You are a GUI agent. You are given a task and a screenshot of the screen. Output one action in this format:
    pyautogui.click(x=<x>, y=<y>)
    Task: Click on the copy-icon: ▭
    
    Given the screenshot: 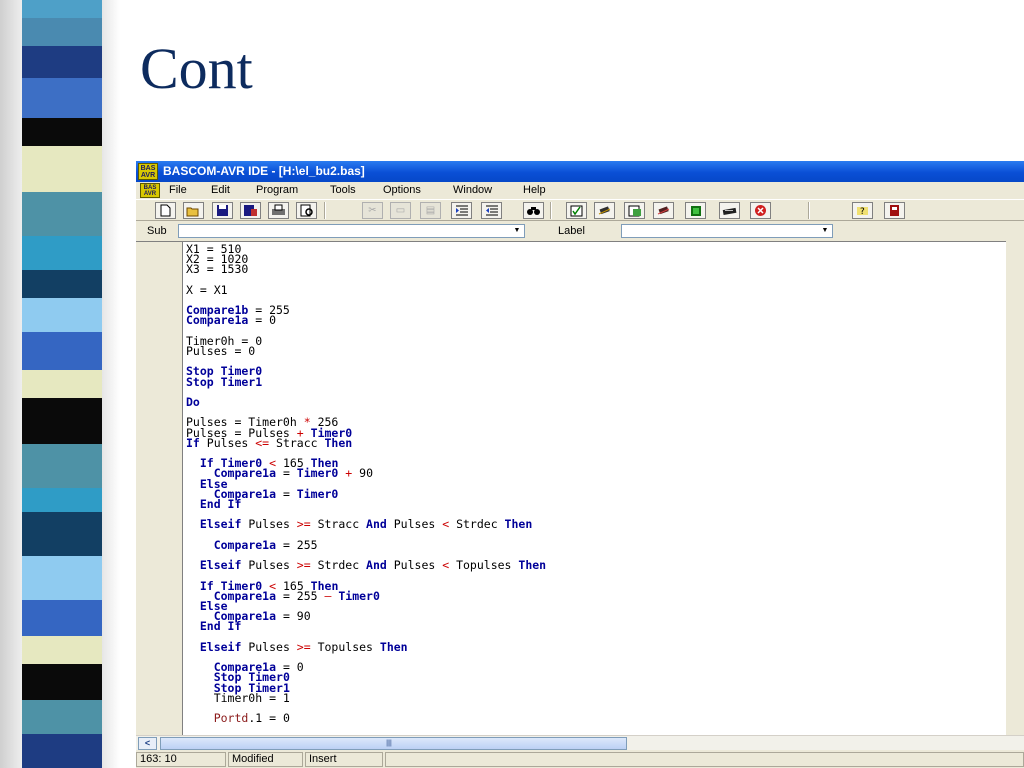 What is the action you would take?
    pyautogui.click(x=400, y=210)
    